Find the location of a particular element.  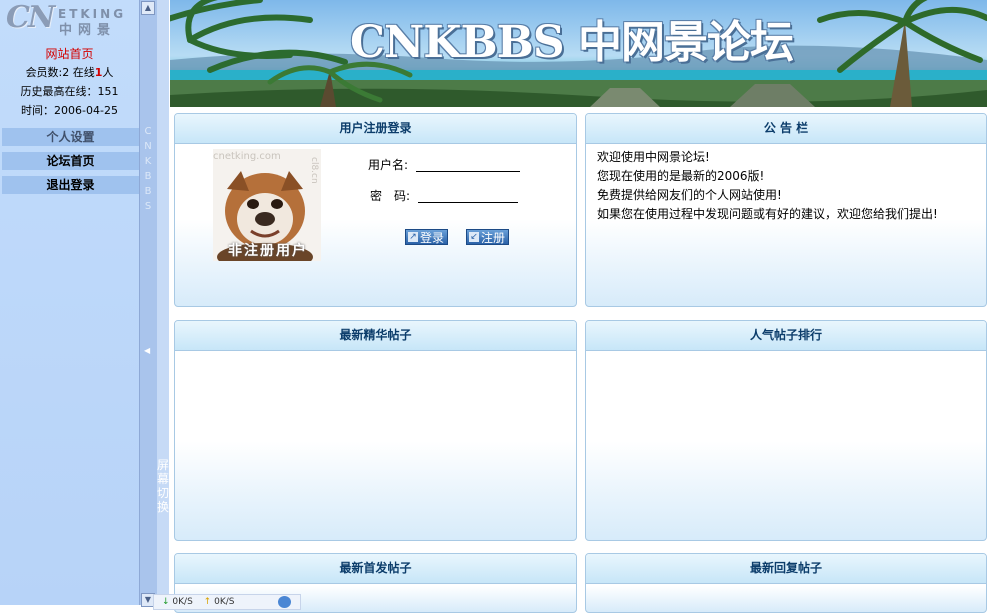

newest-posts-title: 最新首发帖子 is located at coordinates (375, 569).